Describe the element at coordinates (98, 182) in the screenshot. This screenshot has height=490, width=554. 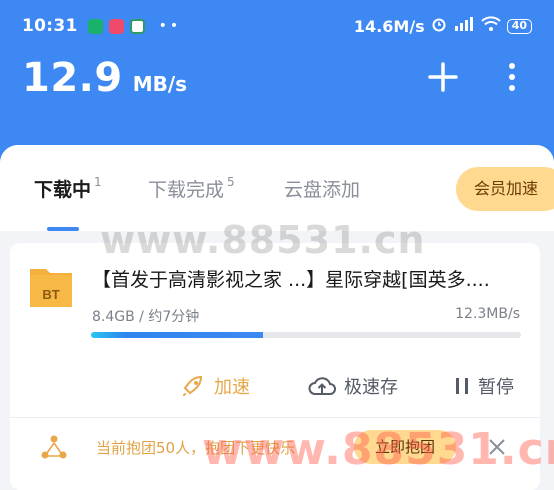
I see `tab-count: 1` at that location.